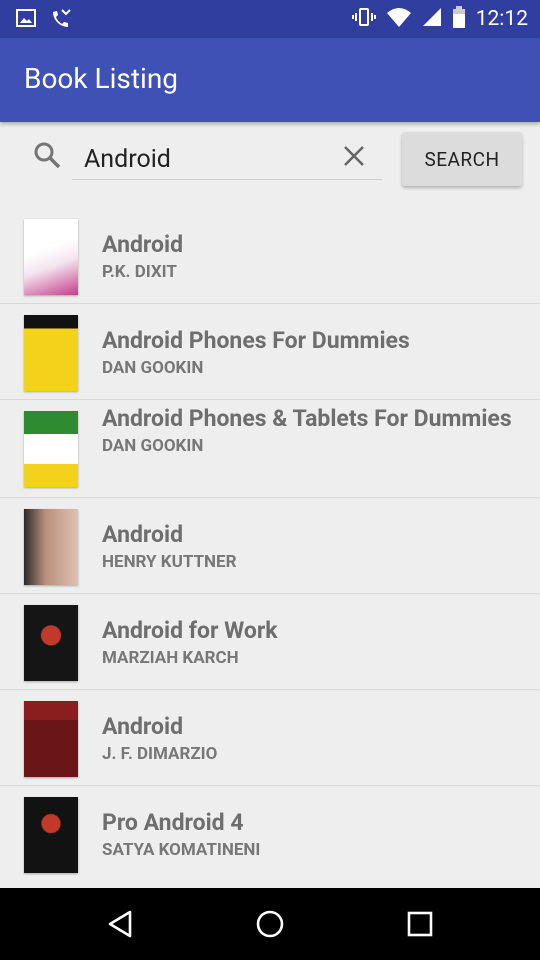 The image size is (540, 960). I want to click on search-row: SEARCH, so click(270, 162).